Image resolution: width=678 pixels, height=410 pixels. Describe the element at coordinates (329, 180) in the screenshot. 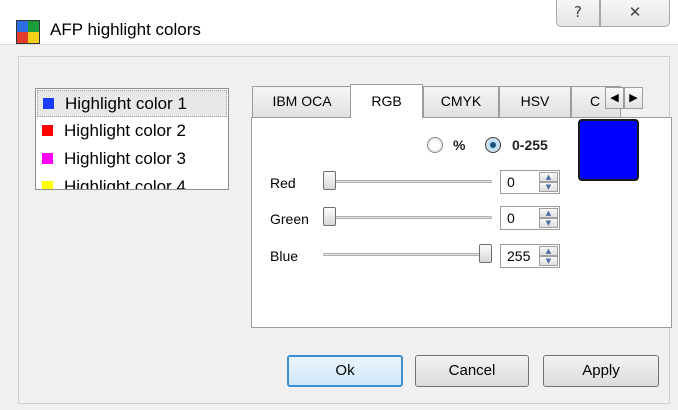

I see `red-slider-handle` at that location.